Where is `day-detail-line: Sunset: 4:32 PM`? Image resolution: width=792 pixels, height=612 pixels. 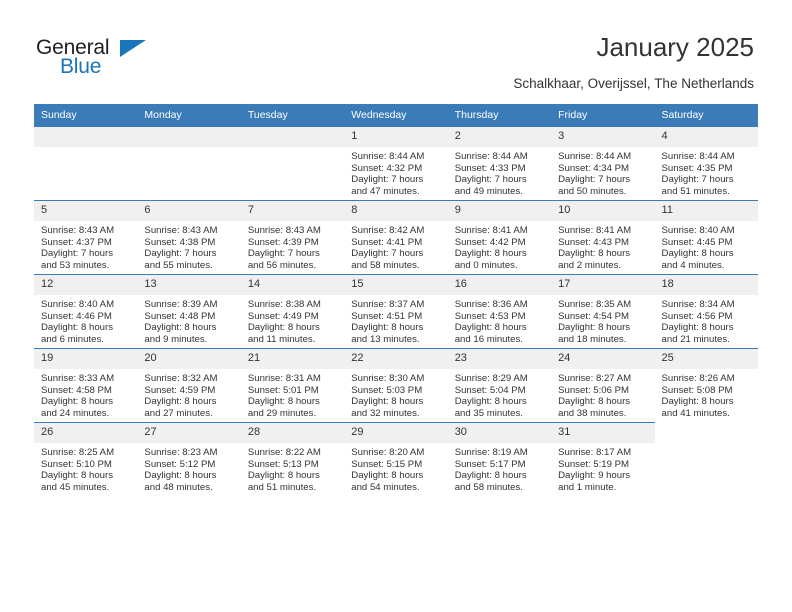 day-detail-line: Sunset: 4:32 PM is located at coordinates (387, 168).